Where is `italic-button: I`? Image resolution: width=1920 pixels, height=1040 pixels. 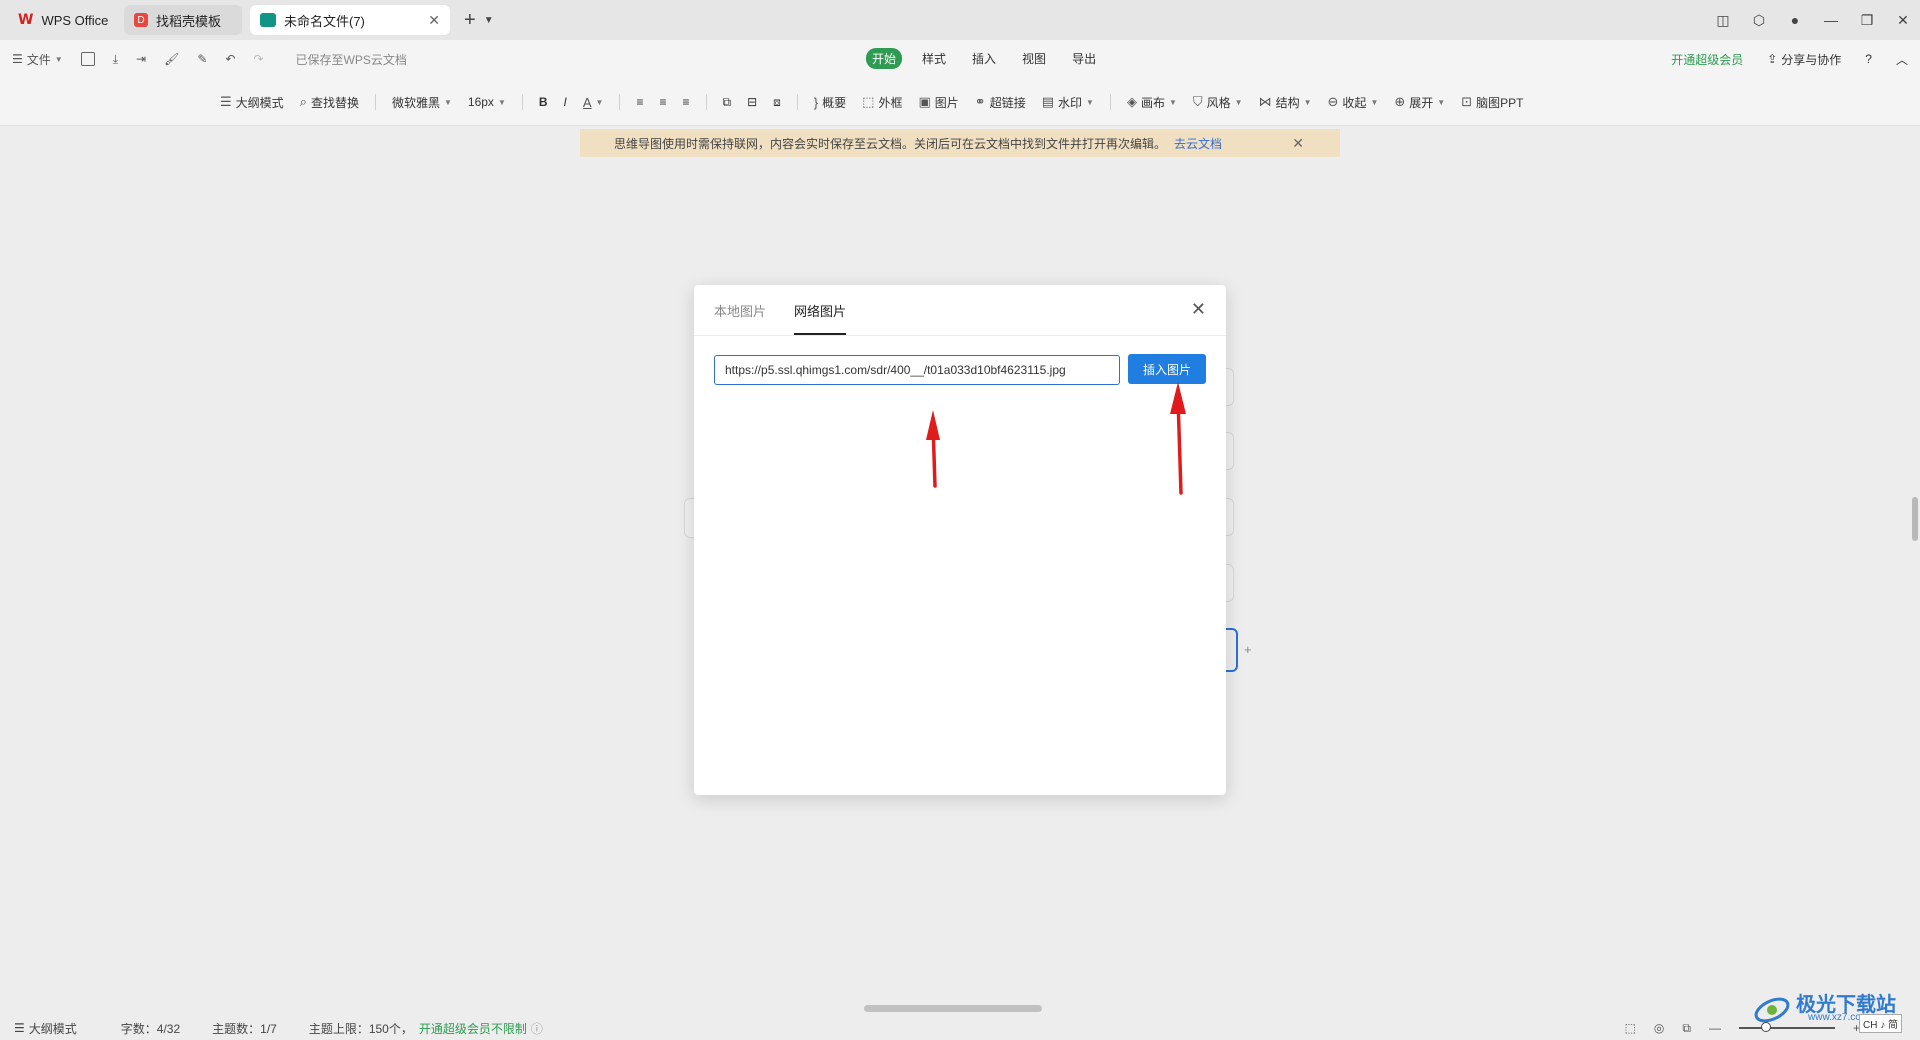
italic-button: I is located at coordinates (565, 102).